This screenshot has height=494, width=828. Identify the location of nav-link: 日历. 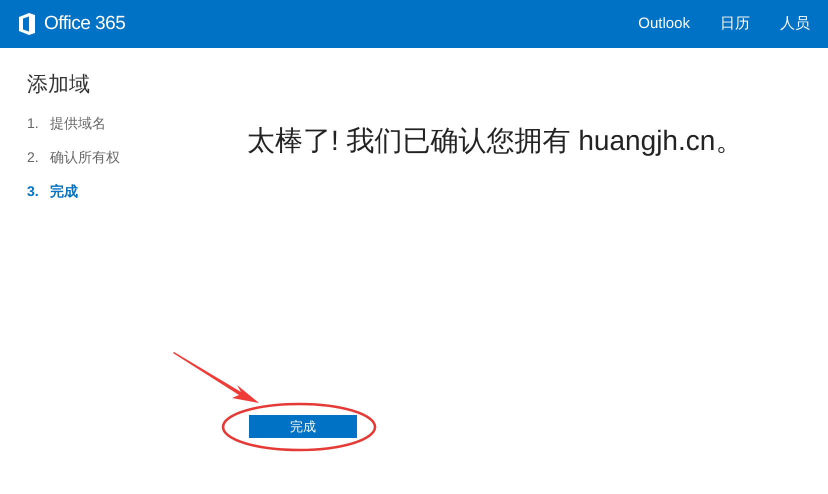
(735, 24).